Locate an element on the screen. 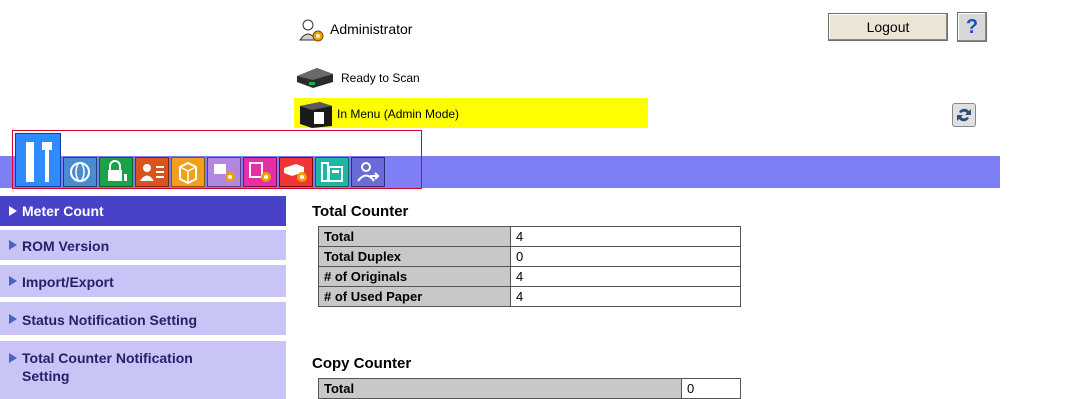 The height and width of the screenshot is (399, 1074). copy-counter-table: Total 0 is located at coordinates (529, 388).